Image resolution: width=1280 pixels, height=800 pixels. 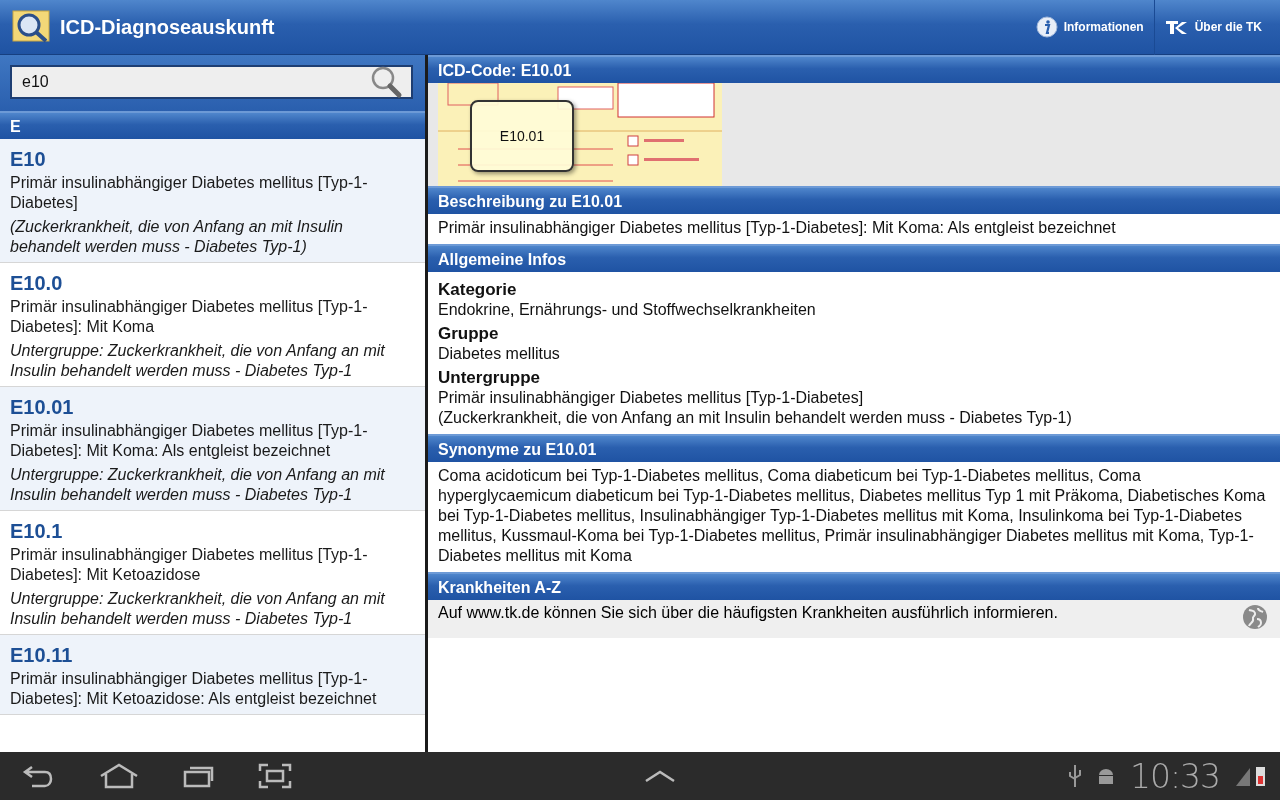 I want to click on toolbar-button: Über die TK, so click(x=1212, y=27).